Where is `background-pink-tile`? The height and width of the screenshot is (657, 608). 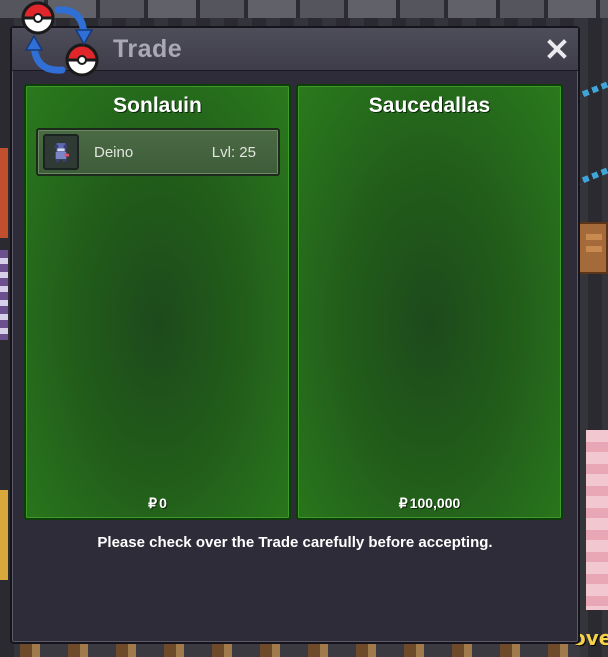 background-pink-tile is located at coordinates (597, 520).